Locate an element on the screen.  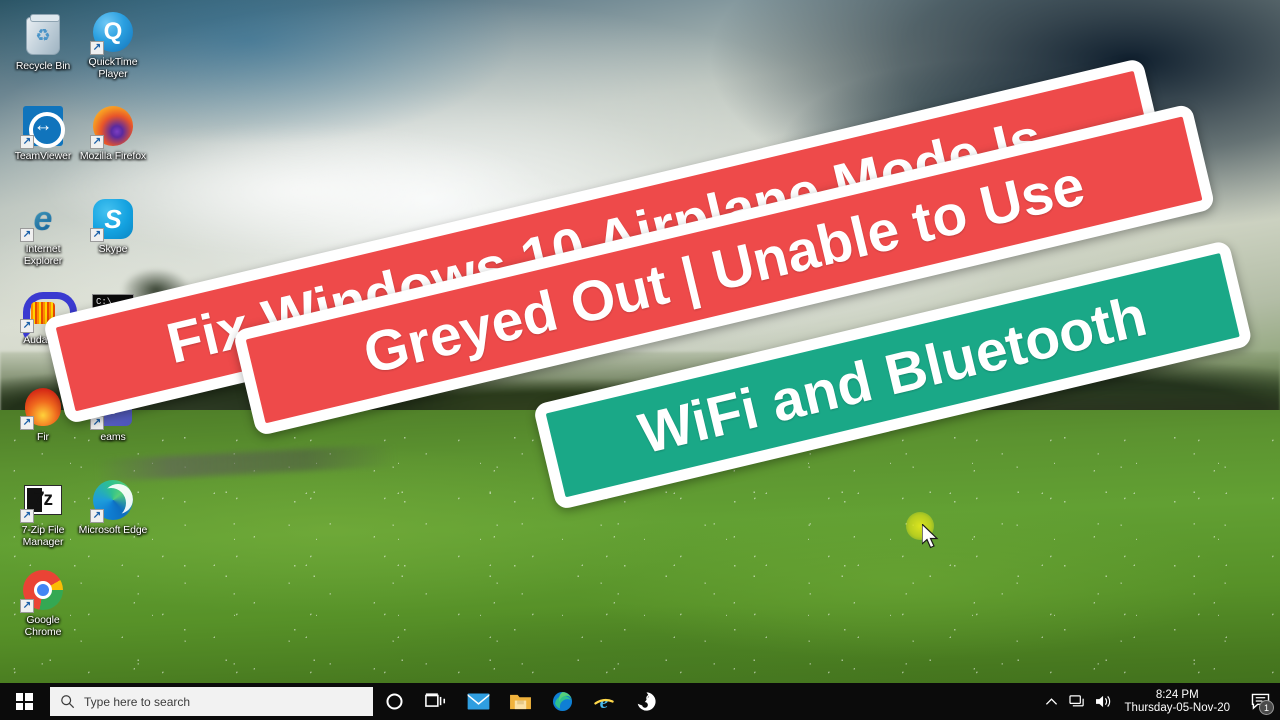
clock-time: 8:24 PM is located at coordinates (1177, 694).